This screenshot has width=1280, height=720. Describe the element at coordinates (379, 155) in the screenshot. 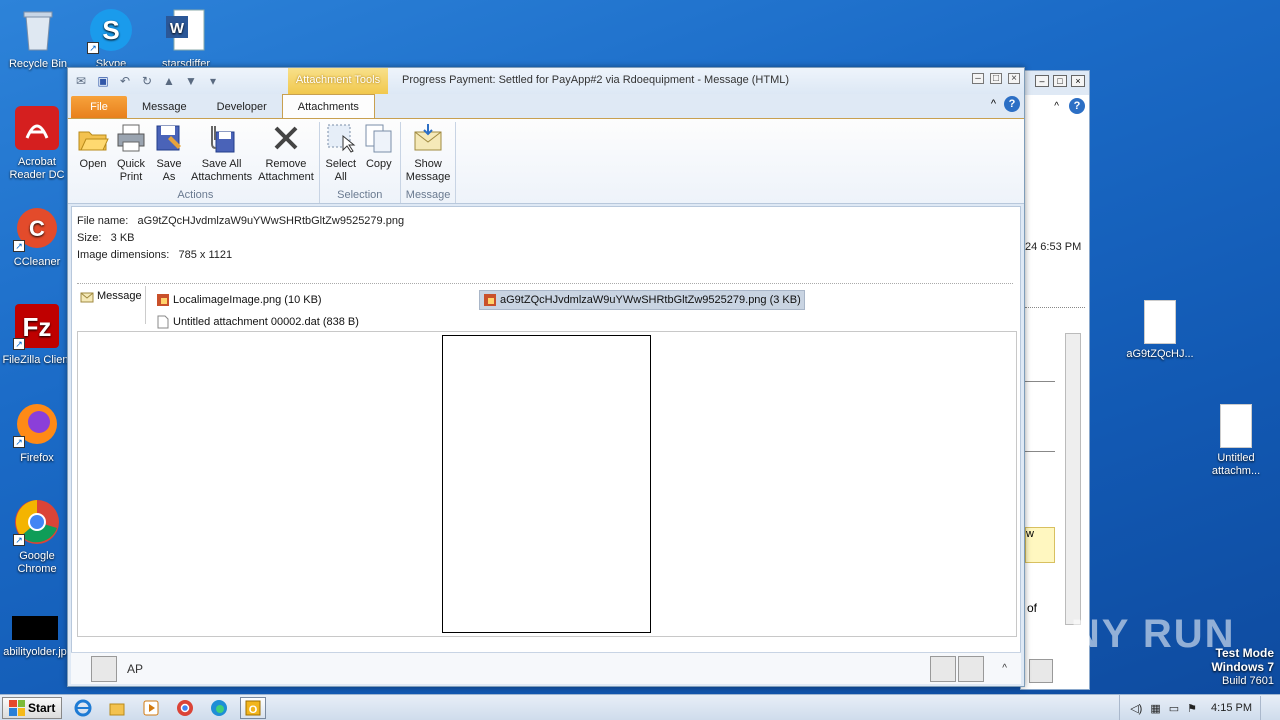

I see `copy-button: Copy` at that location.